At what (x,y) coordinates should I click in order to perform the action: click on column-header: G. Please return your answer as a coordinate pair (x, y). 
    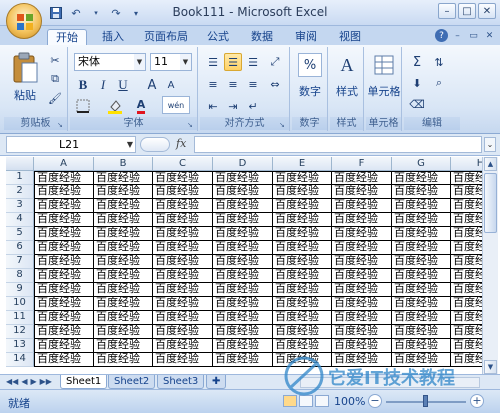
    Looking at the image, I should click on (421, 164).